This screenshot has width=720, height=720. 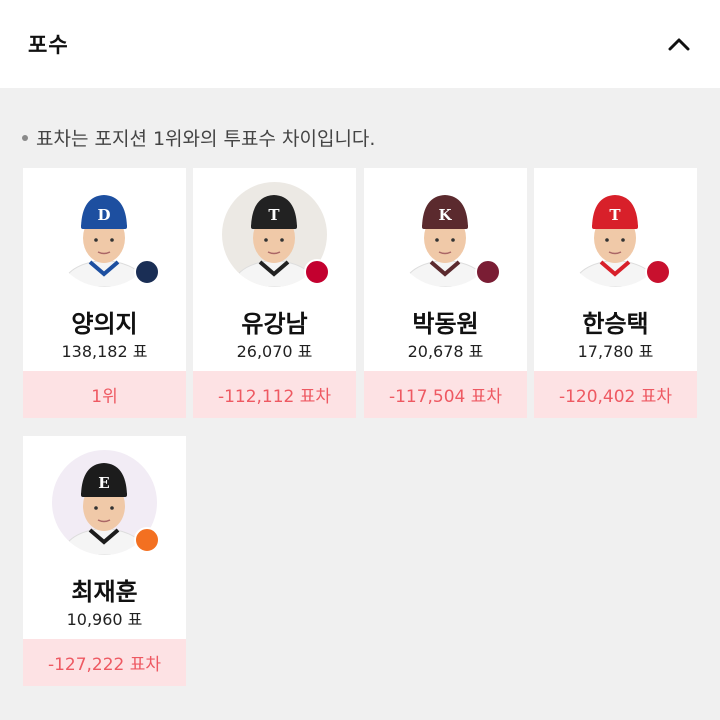 What do you see at coordinates (445, 293) in the screenshot?
I see `player-card: K 박동원 20,678 표 -117,504 표차` at bounding box center [445, 293].